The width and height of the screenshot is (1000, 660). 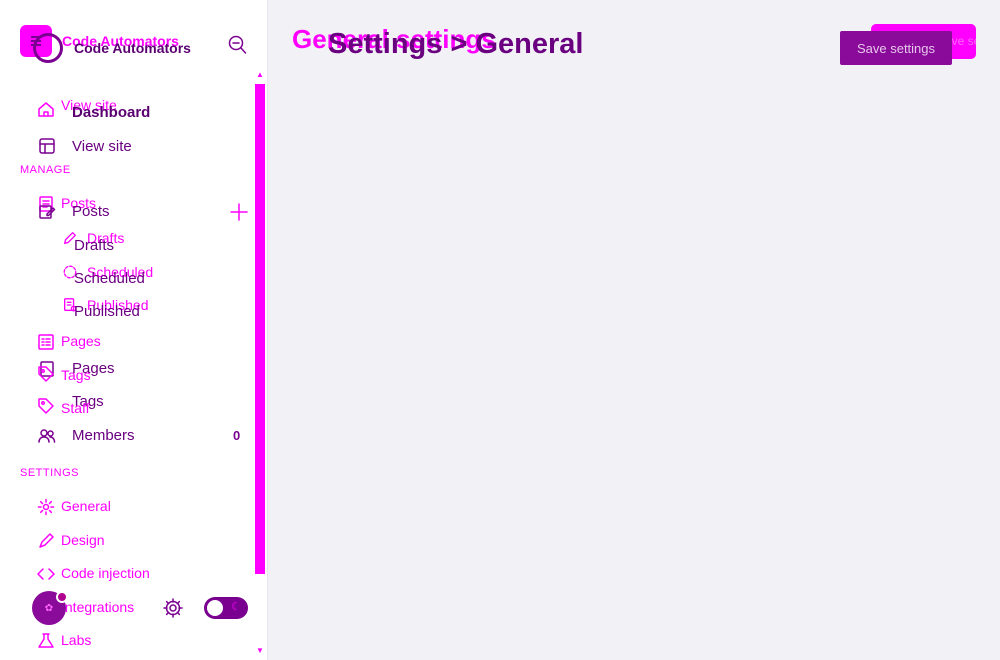 What do you see at coordinates (132, 48) in the screenshot?
I see `brand-name: Code Automators` at bounding box center [132, 48].